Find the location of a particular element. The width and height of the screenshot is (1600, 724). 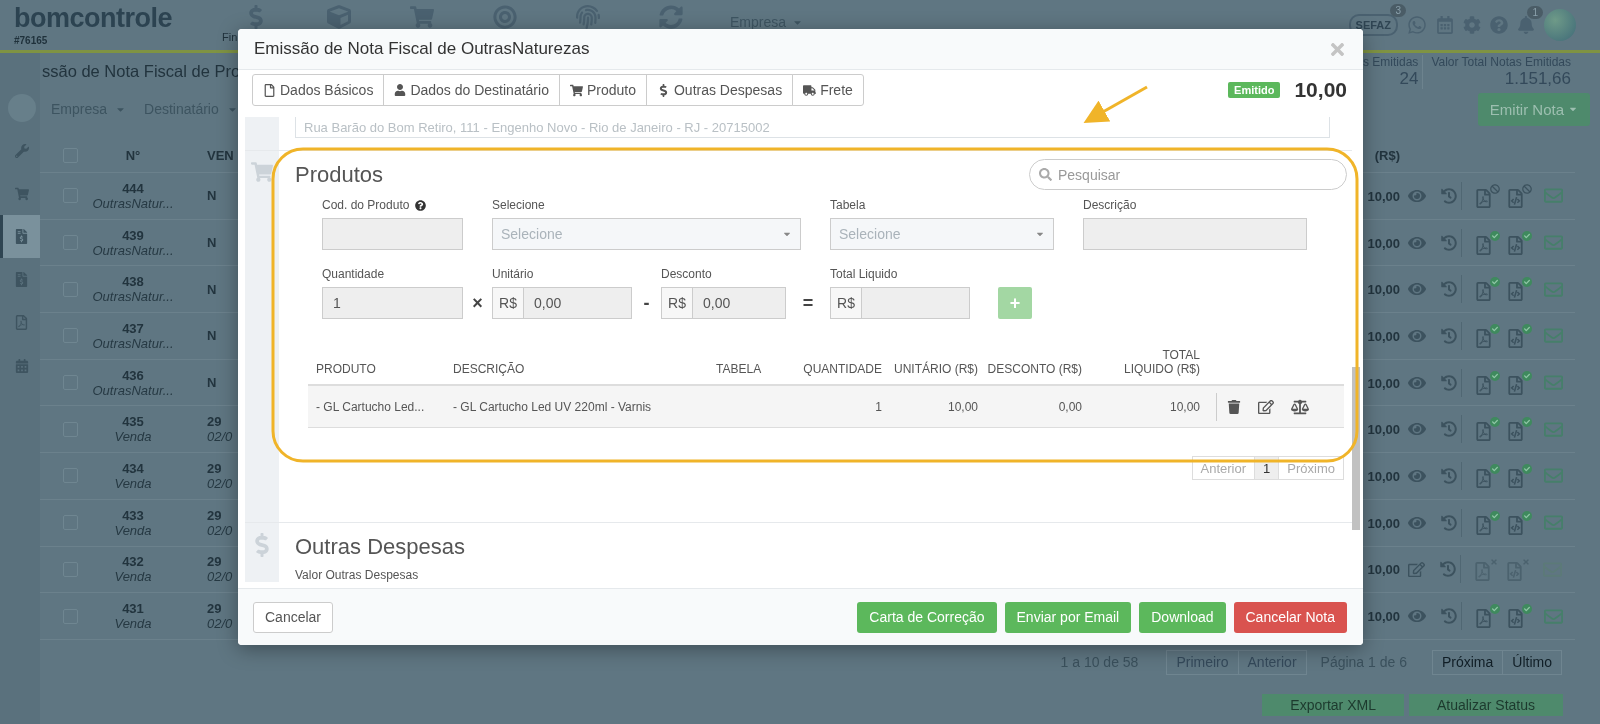

tab: Frete is located at coordinates (828, 90).